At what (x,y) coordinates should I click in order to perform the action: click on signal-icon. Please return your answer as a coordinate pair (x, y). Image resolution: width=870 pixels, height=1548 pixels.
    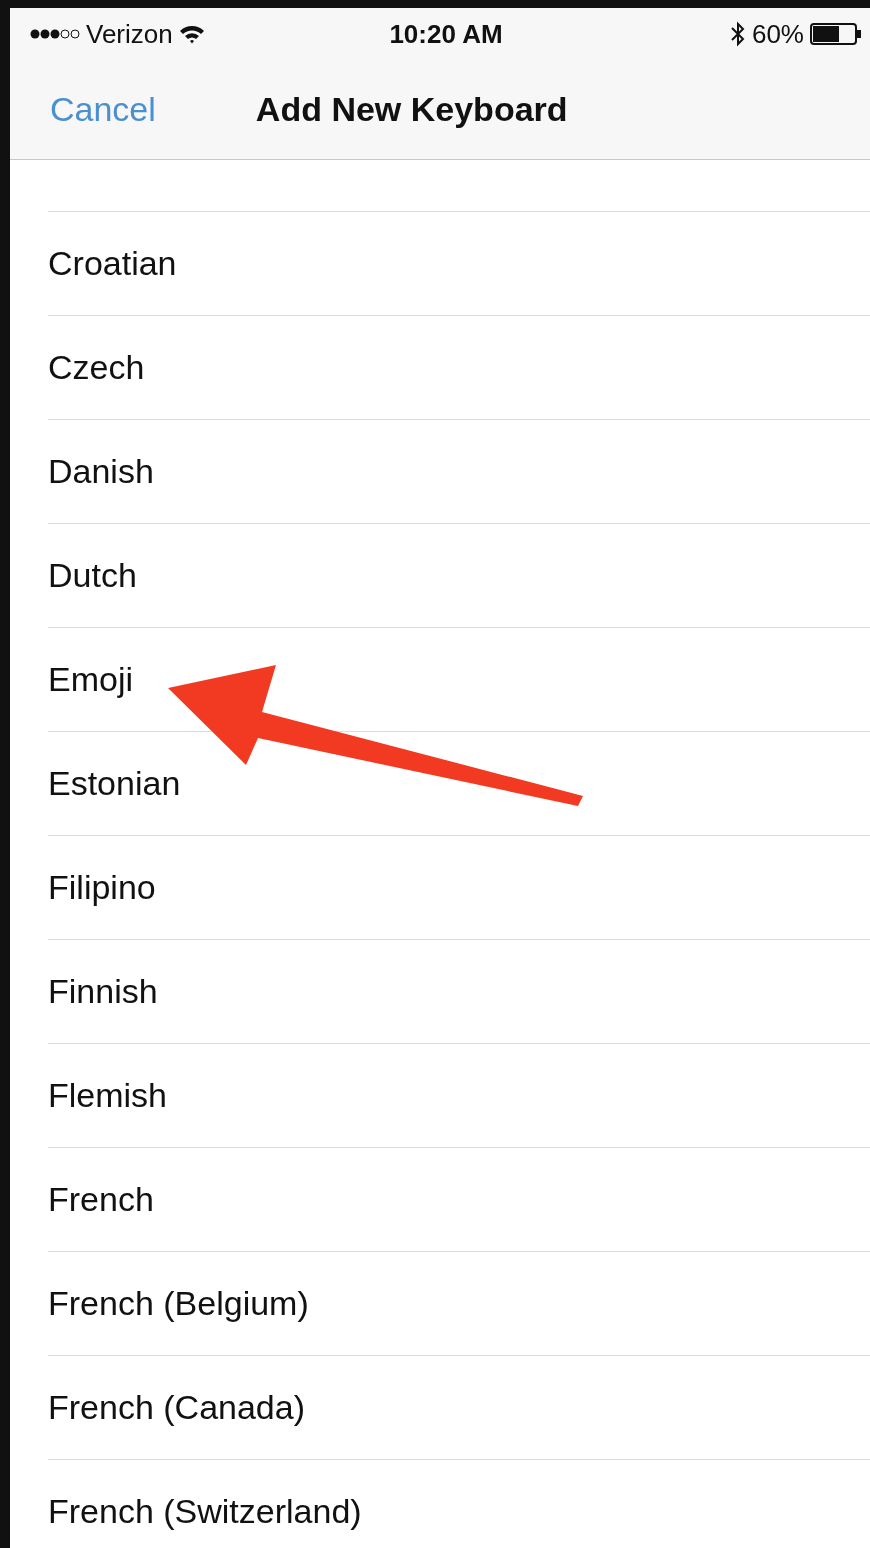
    Looking at the image, I should click on (55, 34).